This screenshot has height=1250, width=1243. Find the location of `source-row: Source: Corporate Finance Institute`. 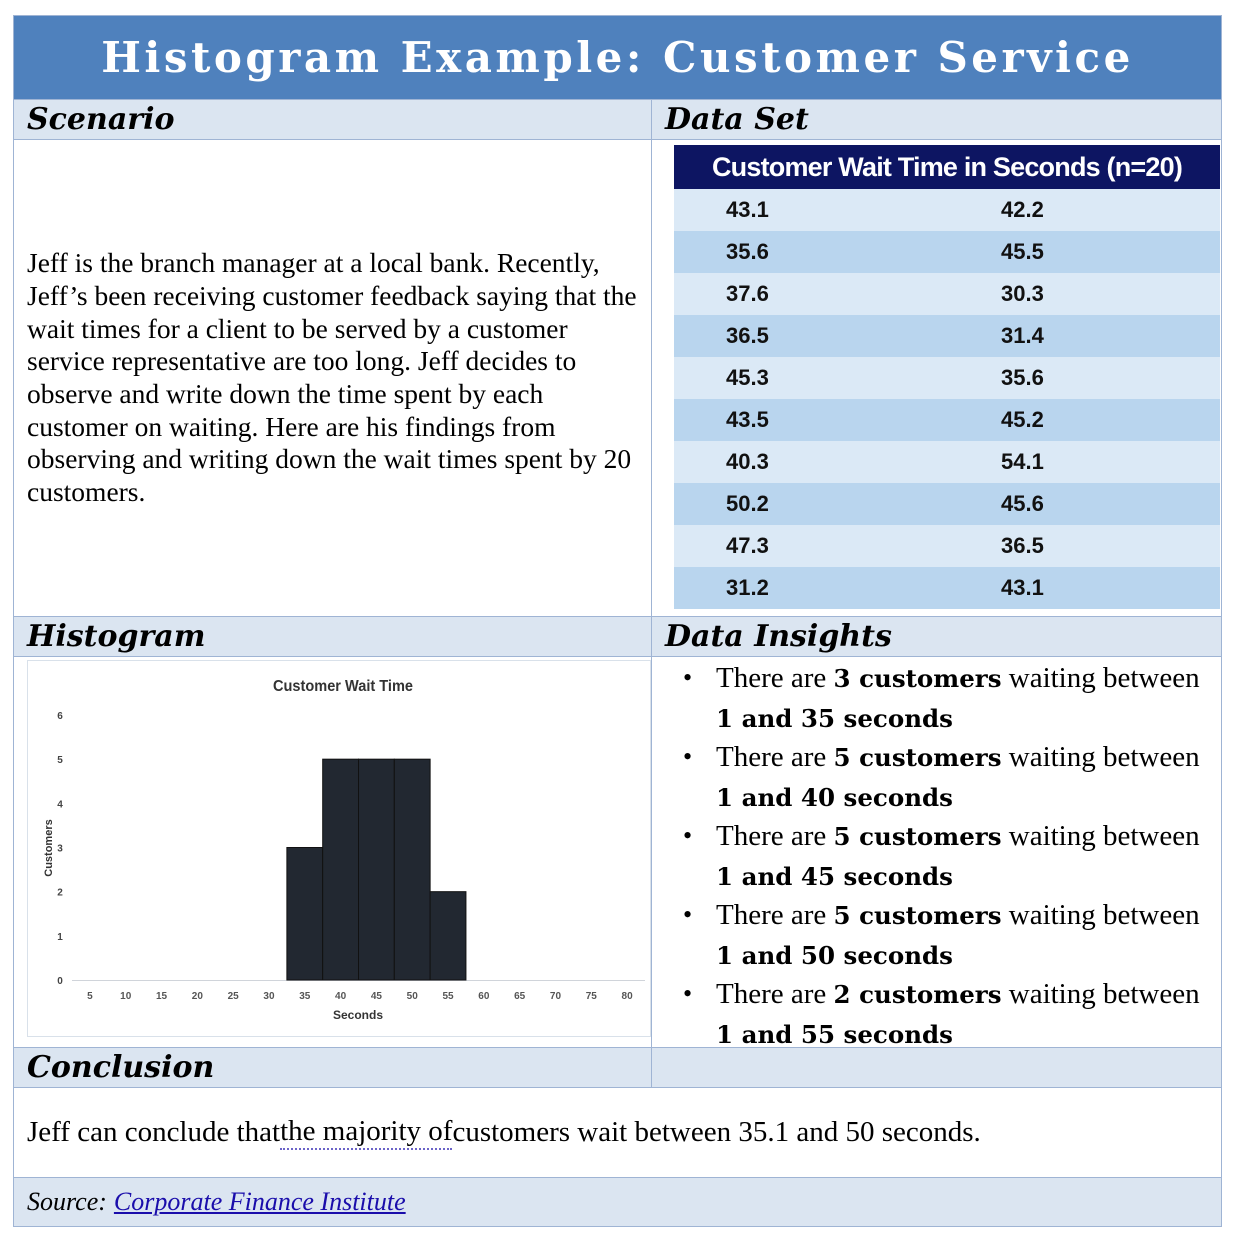

source-row: Source: Corporate Finance Institute is located at coordinates (617, 1201).